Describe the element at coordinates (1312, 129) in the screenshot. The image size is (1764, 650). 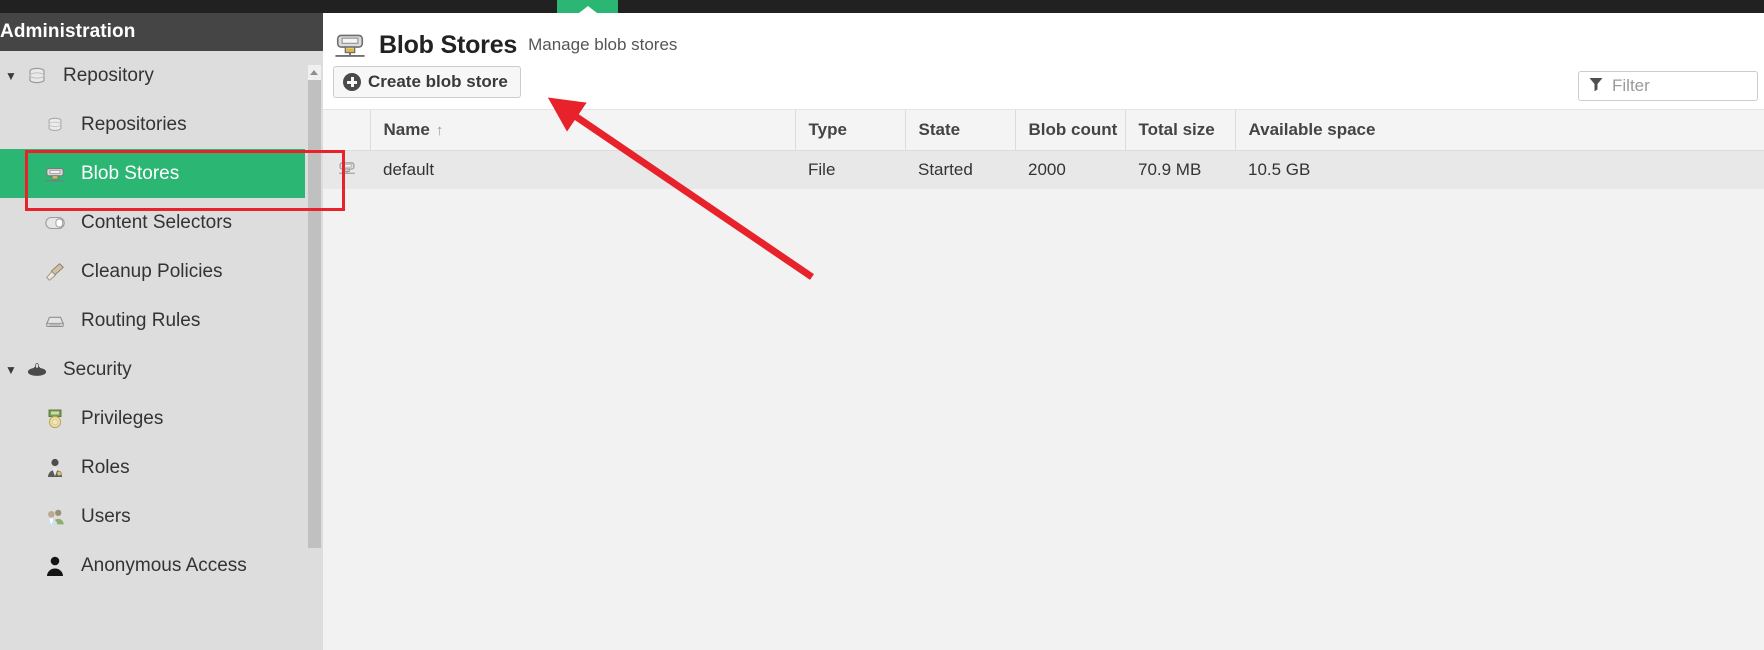
I see `column-label: Available space` at that location.